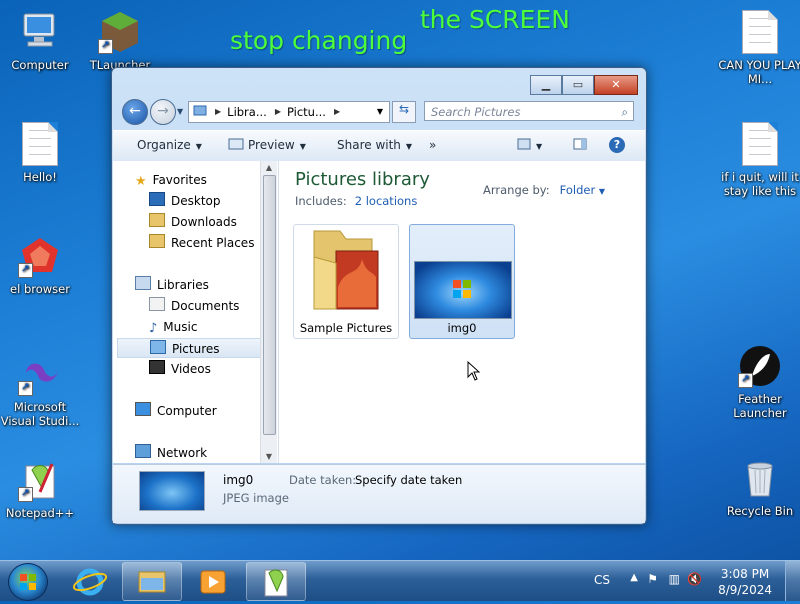  I want to click on minimize-button: ▁, so click(546, 85).